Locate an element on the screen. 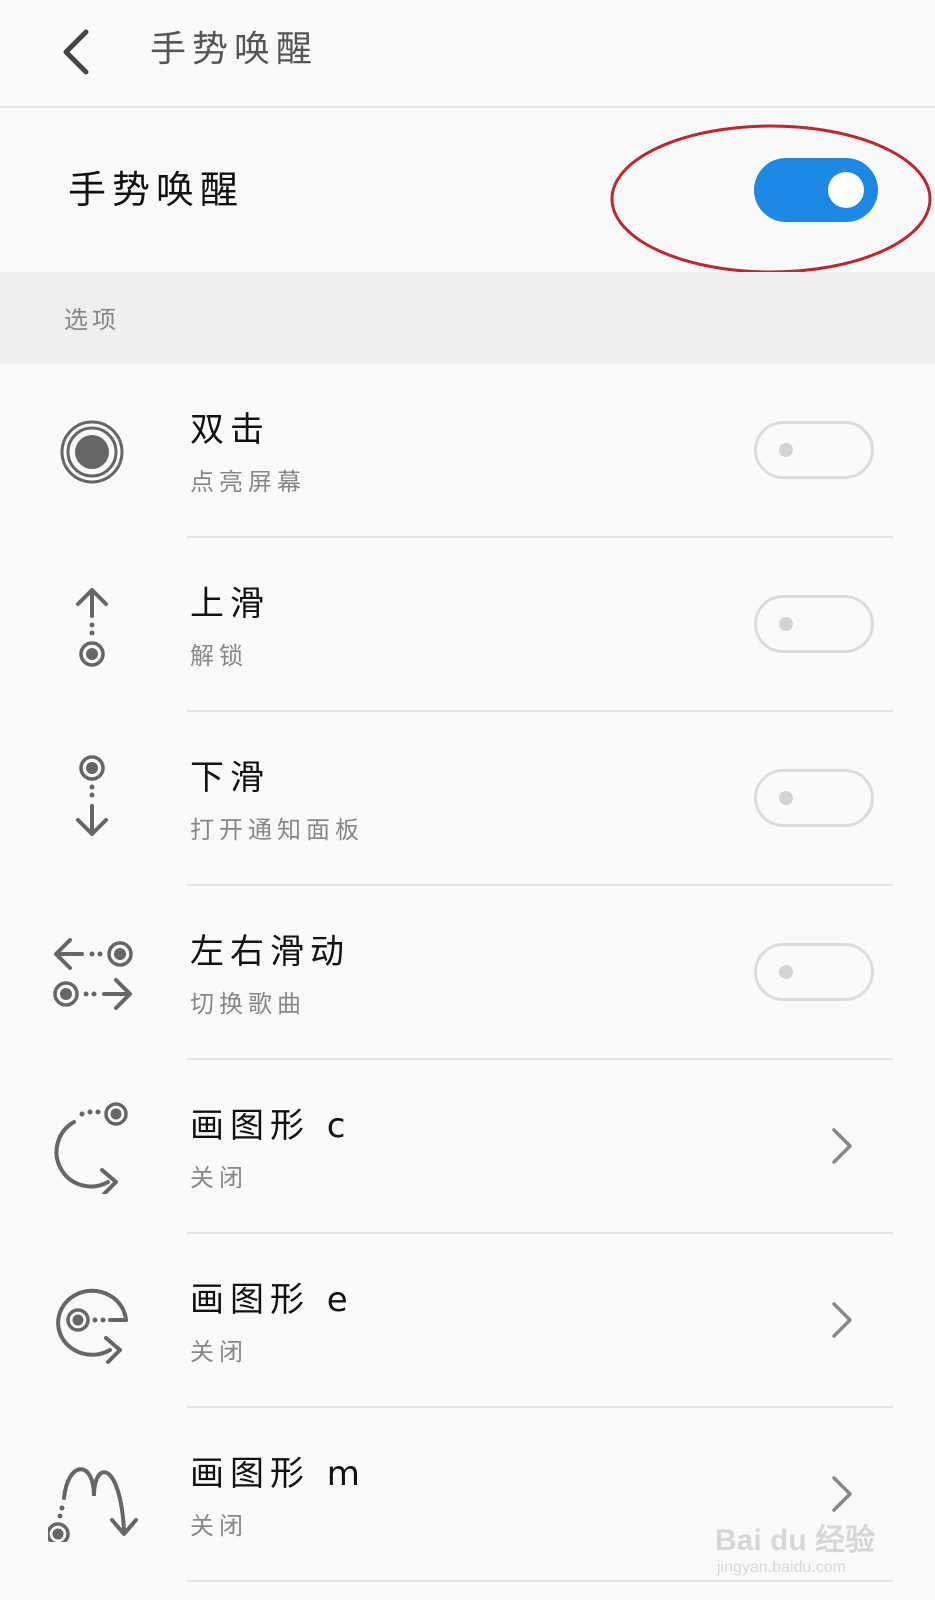 This screenshot has width=935, height=1600. item-title: 画图形 m is located at coordinates (278, 1474).